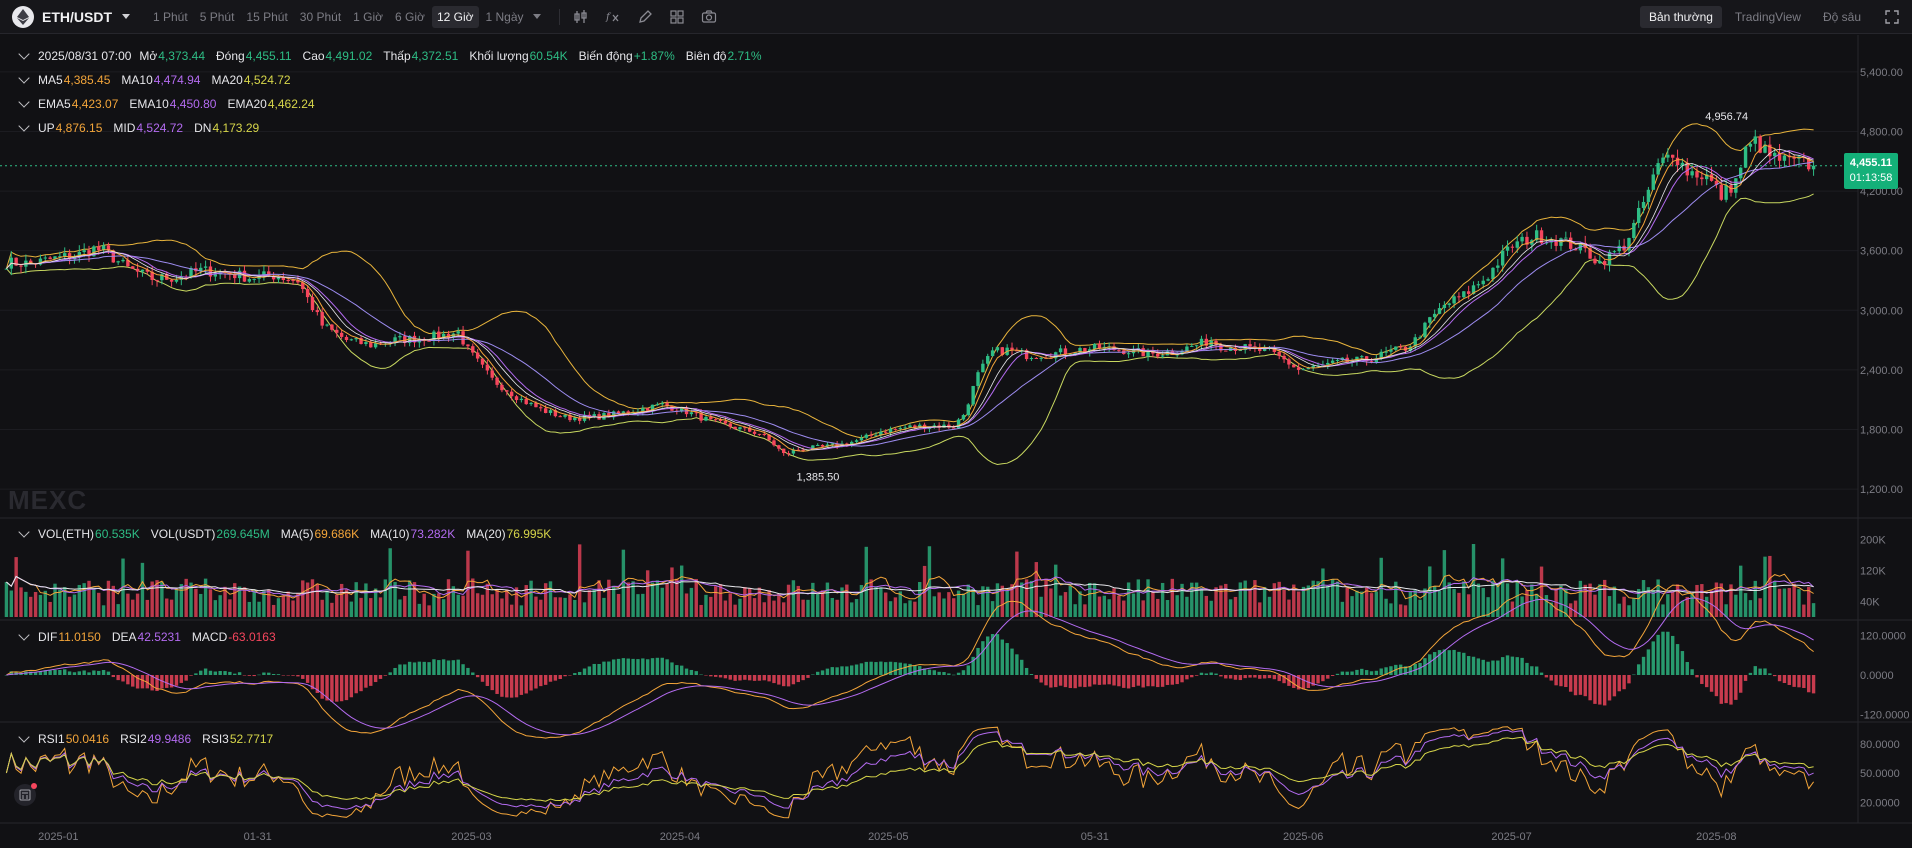 The height and width of the screenshot is (848, 1912). I want to click on layout-grid-icon, so click(677, 17).